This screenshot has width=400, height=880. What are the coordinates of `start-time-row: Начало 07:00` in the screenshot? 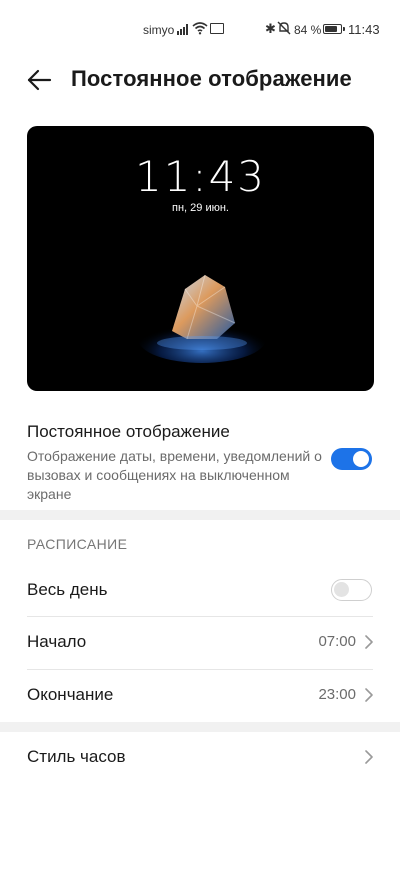 It's located at (200, 643).